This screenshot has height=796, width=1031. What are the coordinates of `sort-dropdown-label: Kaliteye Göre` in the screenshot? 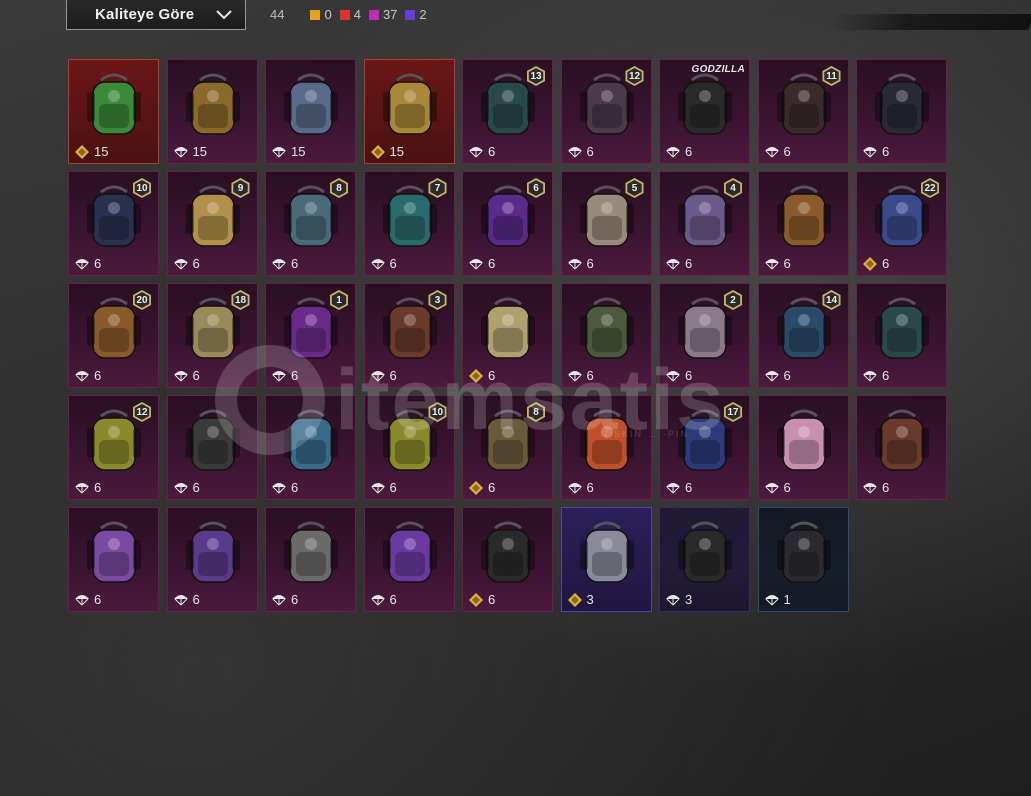 It's located at (145, 14).